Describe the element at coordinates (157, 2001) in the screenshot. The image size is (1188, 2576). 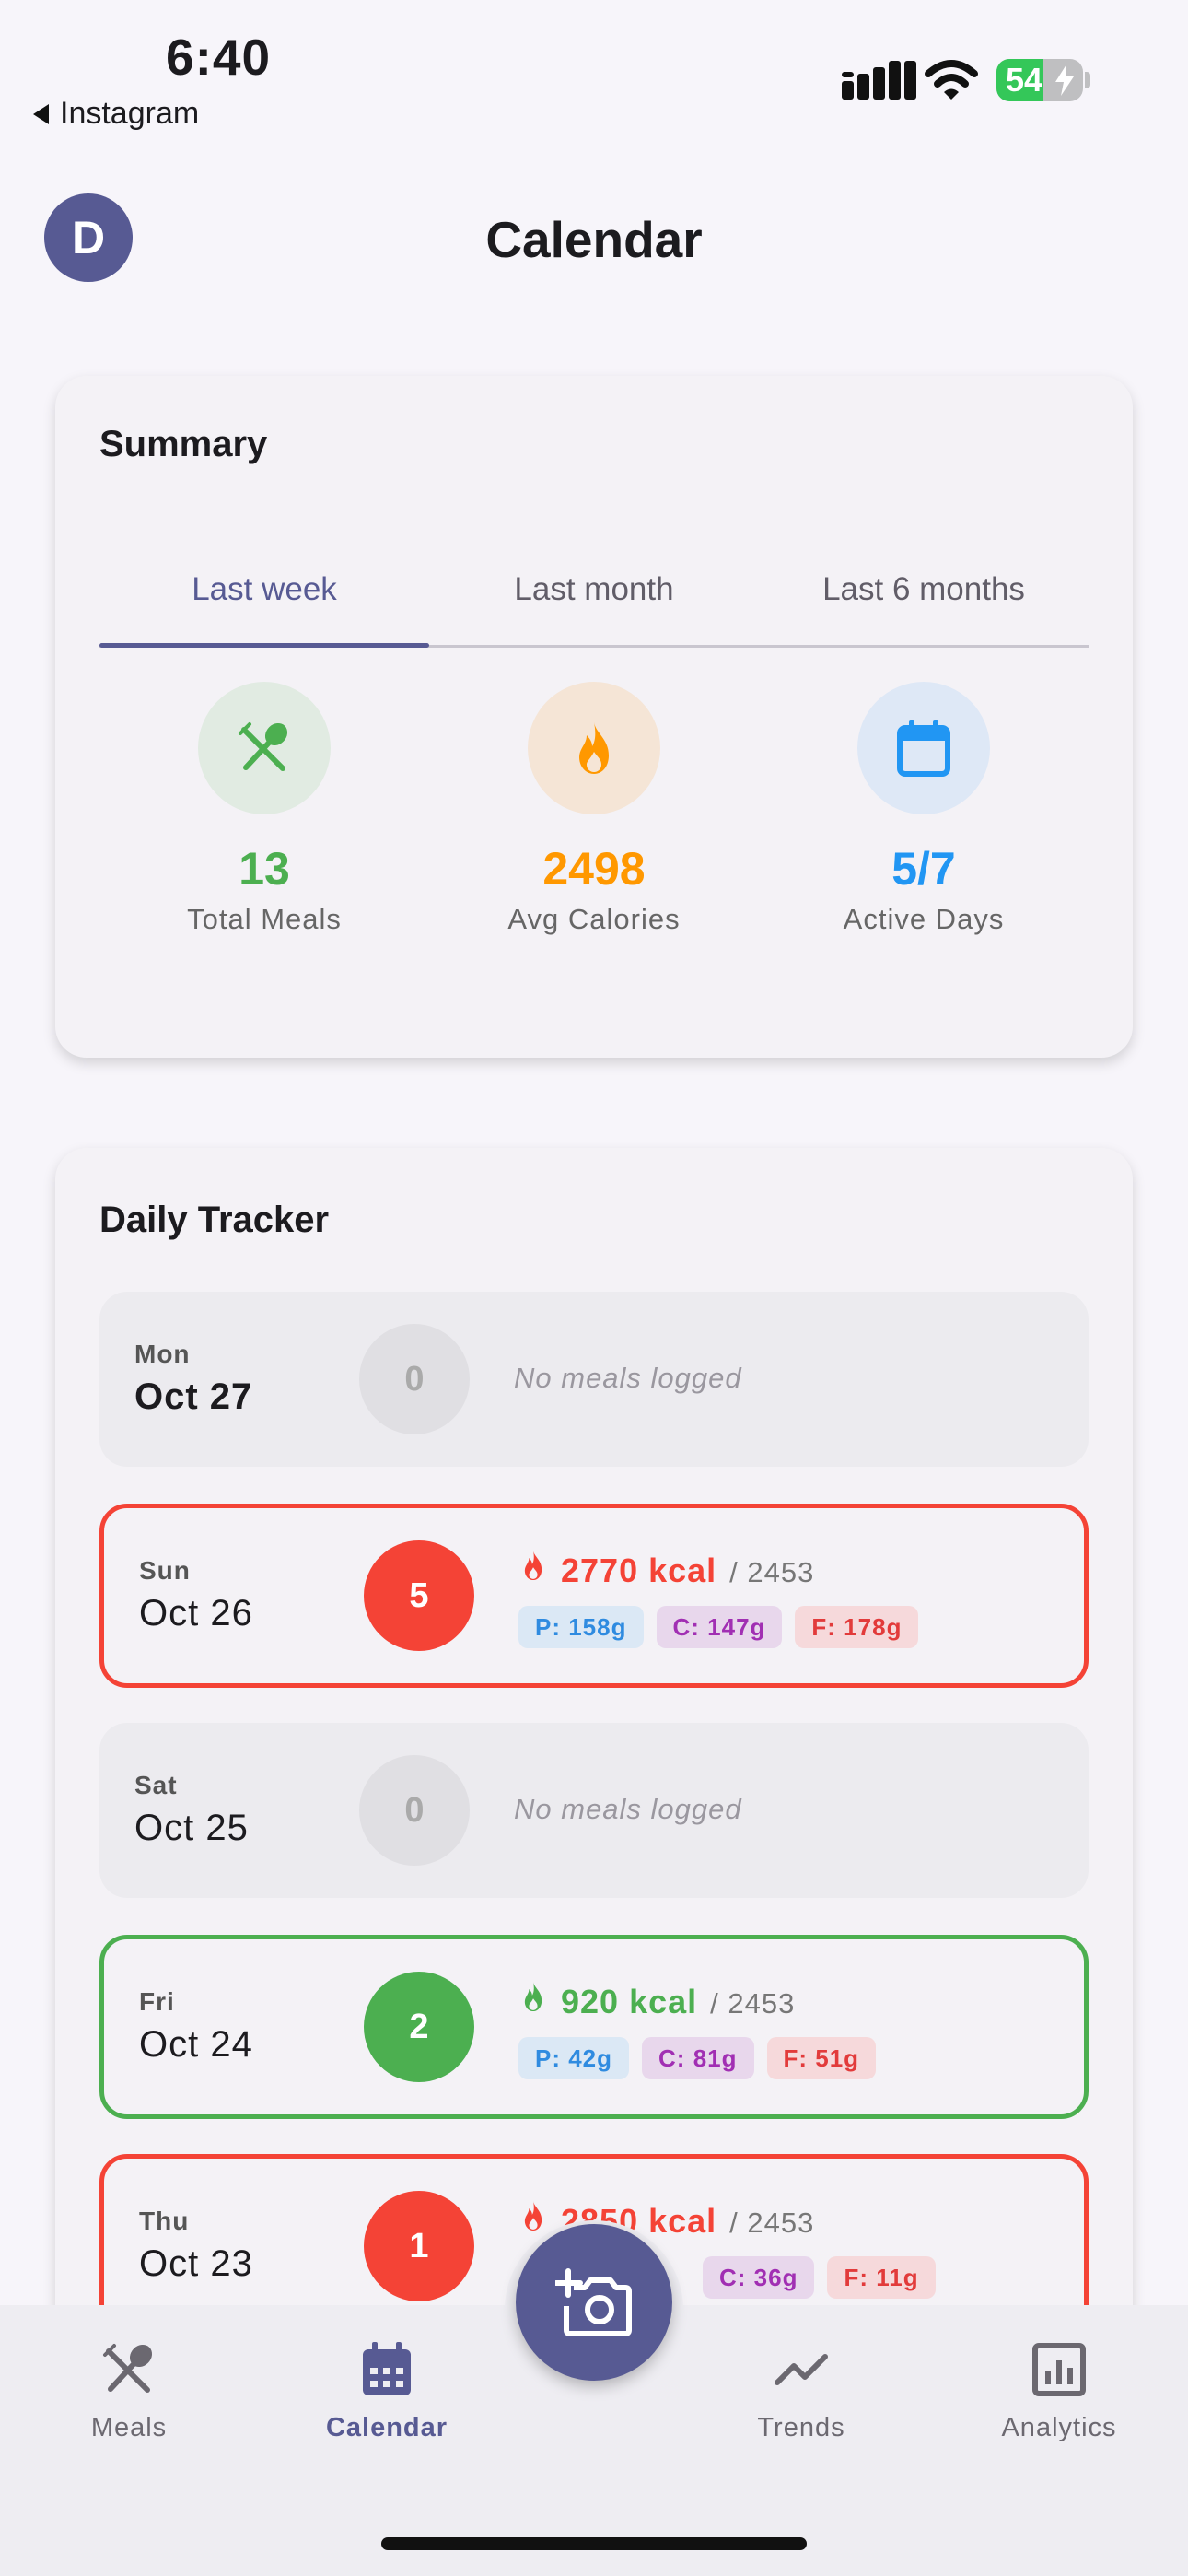
I see `day-of-week: Fri` at that location.